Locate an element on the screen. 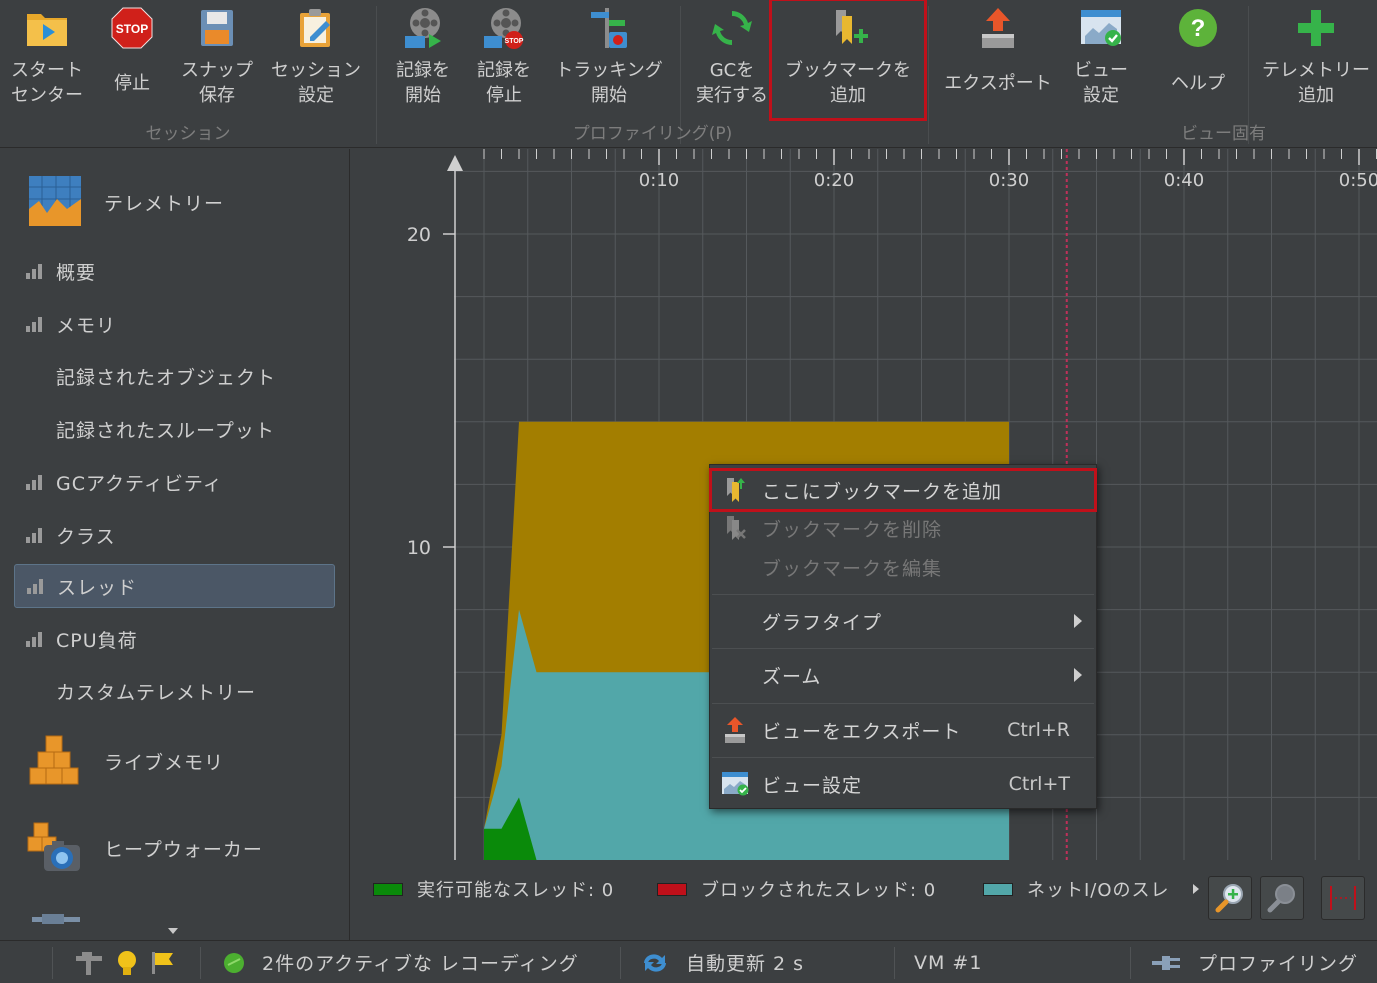 Image resolution: width=1377 pixels, height=983 pixels. legend-runnable: 実行可能なスレッド: 0 is located at coordinates (493, 889).